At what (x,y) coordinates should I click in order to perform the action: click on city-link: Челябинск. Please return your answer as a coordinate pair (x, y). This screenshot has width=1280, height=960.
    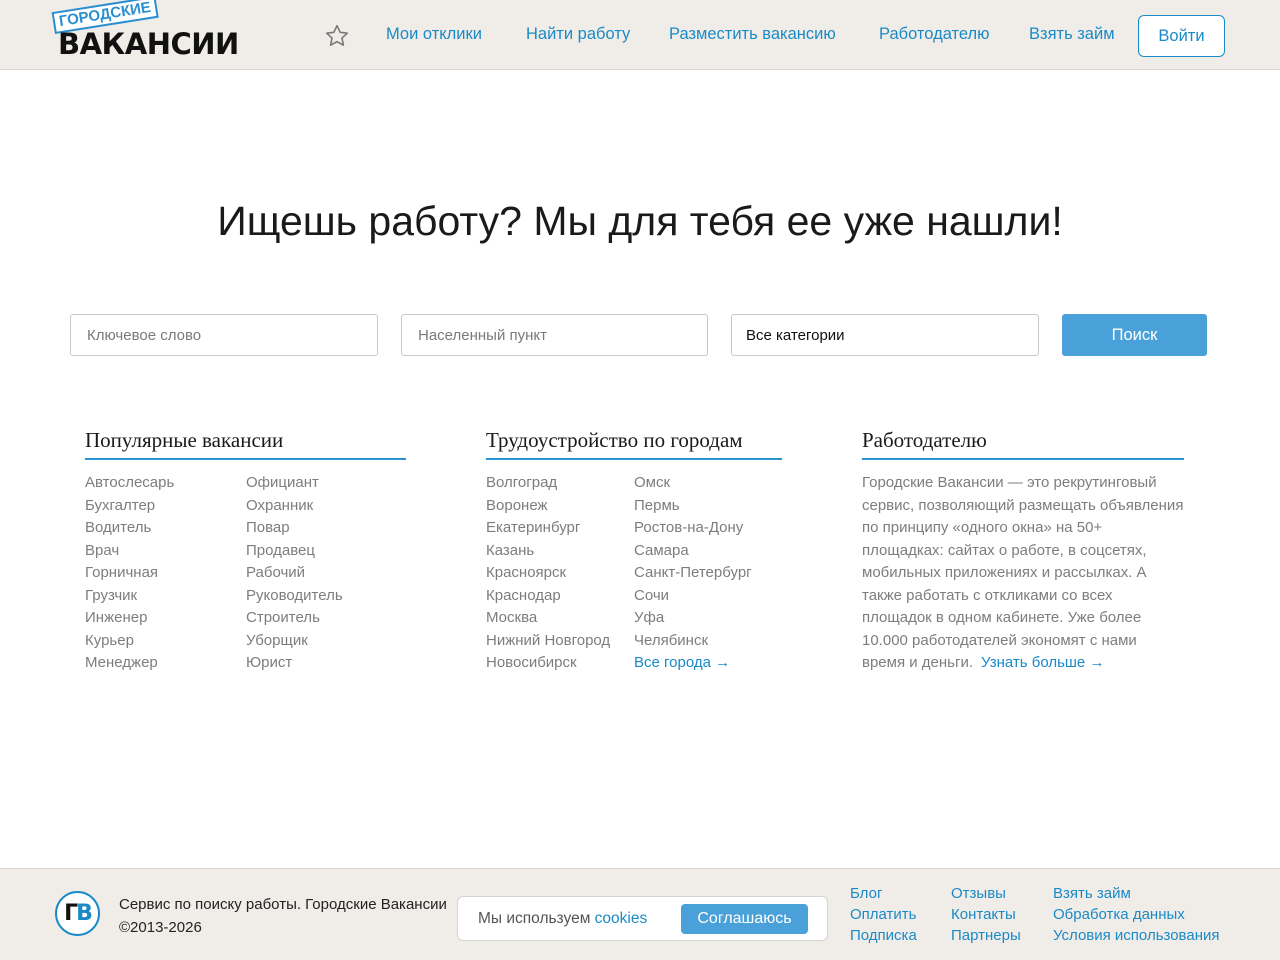
    Looking at the image, I should click on (693, 641).